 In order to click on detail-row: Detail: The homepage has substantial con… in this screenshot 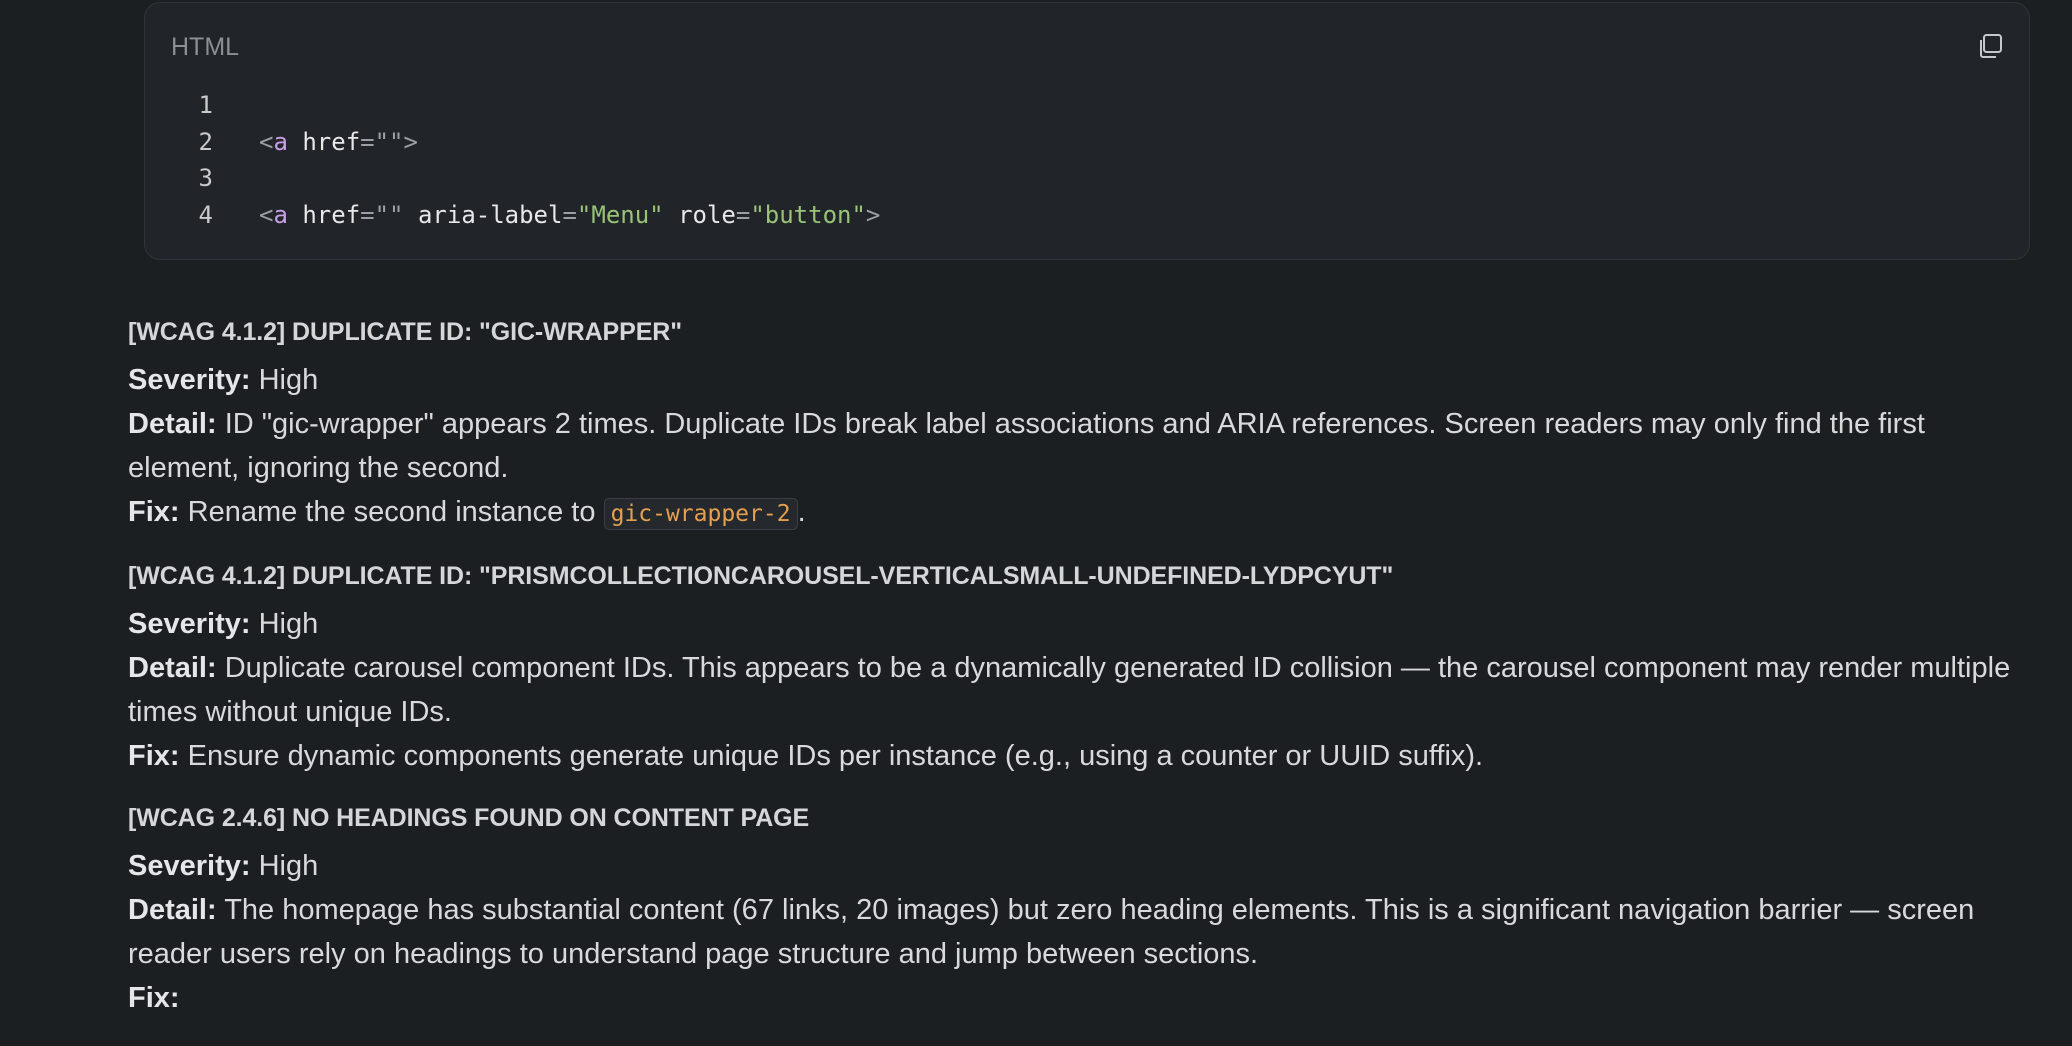, I will do `click(1081, 932)`.